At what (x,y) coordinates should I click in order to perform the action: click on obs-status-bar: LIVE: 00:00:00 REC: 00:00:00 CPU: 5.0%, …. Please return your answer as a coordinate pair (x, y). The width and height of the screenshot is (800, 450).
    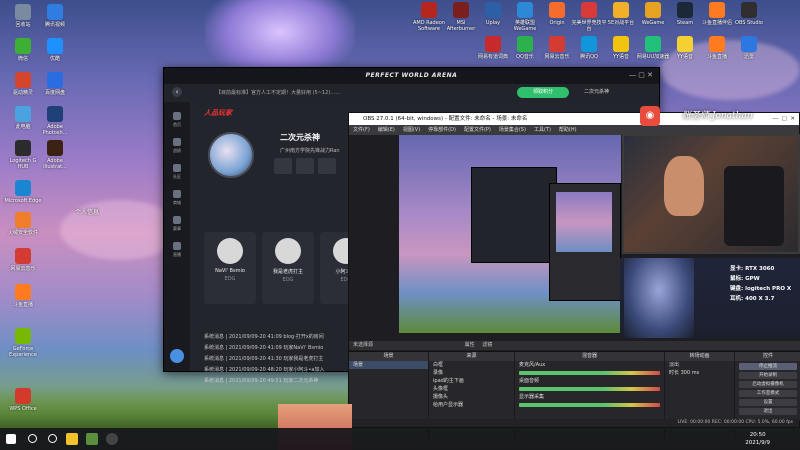
    Looking at the image, I should click on (574, 423).